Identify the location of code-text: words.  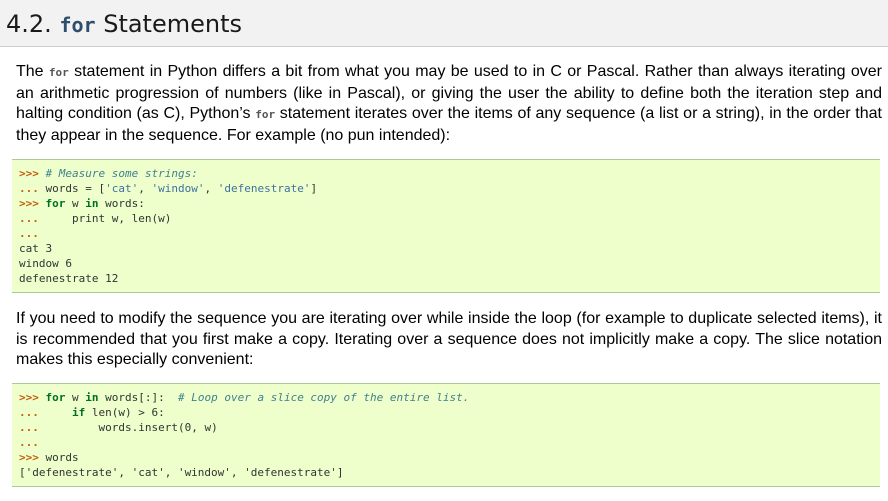
(58, 457).